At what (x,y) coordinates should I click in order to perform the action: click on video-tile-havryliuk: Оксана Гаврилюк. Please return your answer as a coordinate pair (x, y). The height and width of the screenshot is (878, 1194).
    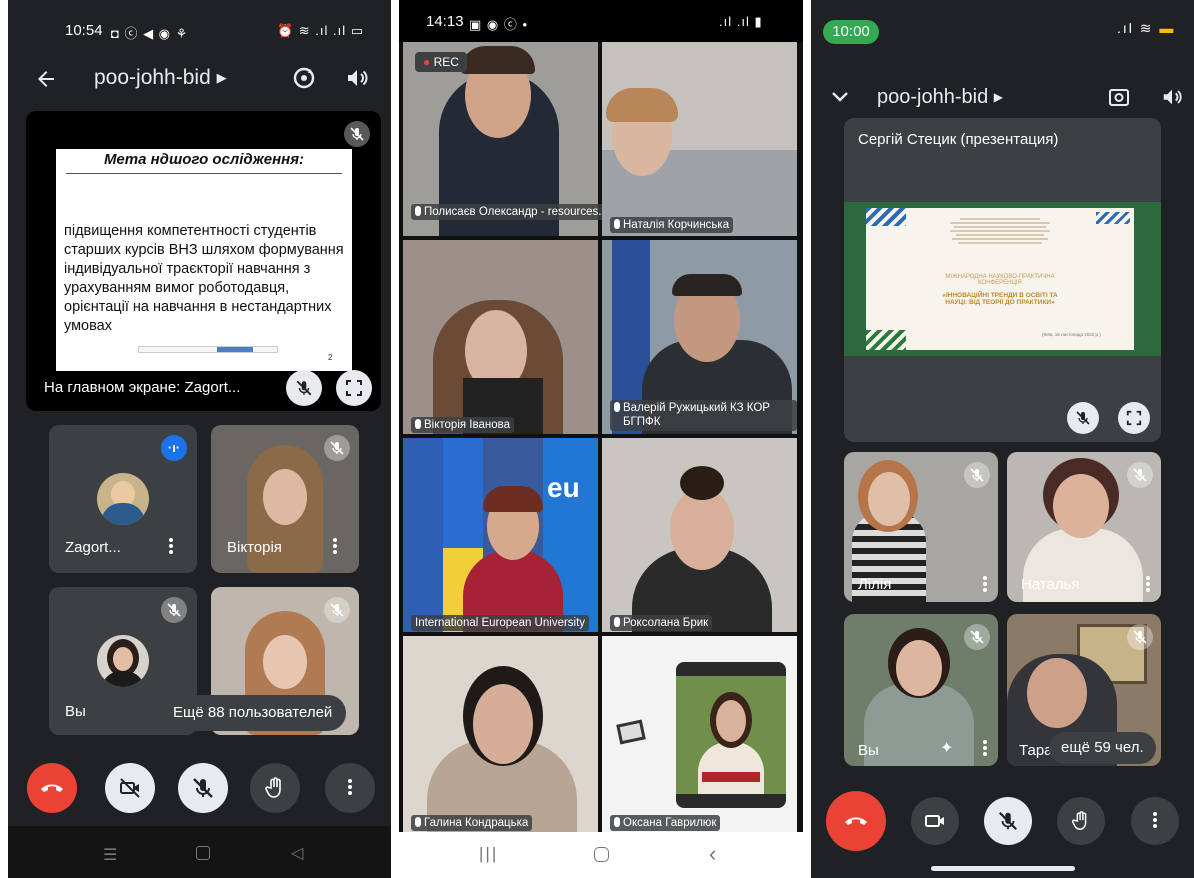
    Looking at the image, I should click on (699, 734).